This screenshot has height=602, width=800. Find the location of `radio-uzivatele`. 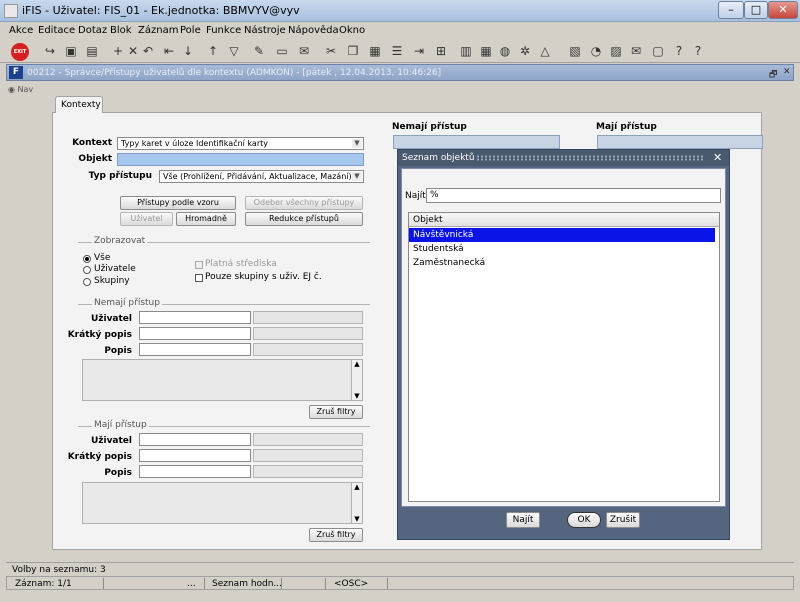

radio-uzivatele is located at coordinates (87, 270).